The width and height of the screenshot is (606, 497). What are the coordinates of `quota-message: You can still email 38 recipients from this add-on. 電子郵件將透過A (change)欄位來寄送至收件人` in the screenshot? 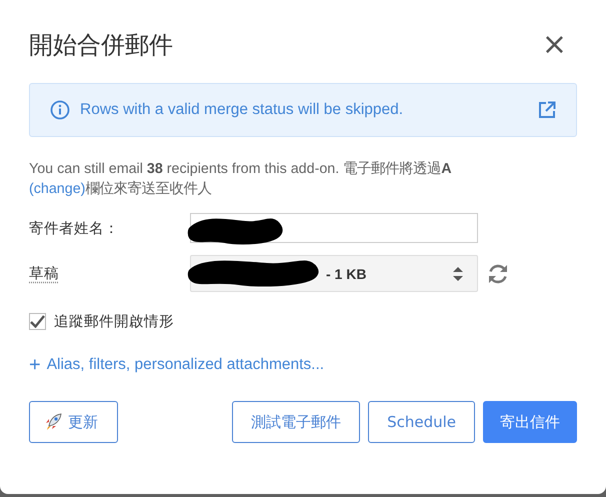 It's located at (241, 179).